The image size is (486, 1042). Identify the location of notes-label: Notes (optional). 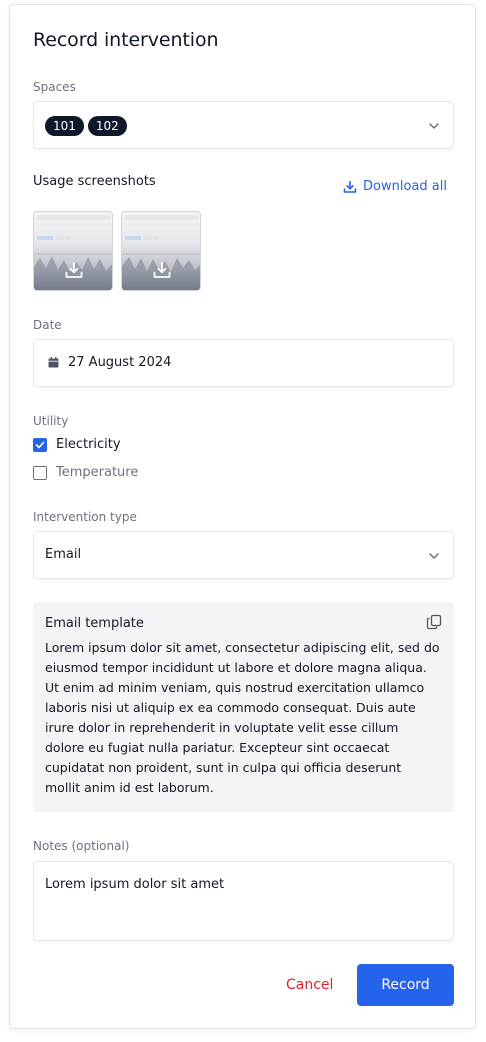
(81, 846).